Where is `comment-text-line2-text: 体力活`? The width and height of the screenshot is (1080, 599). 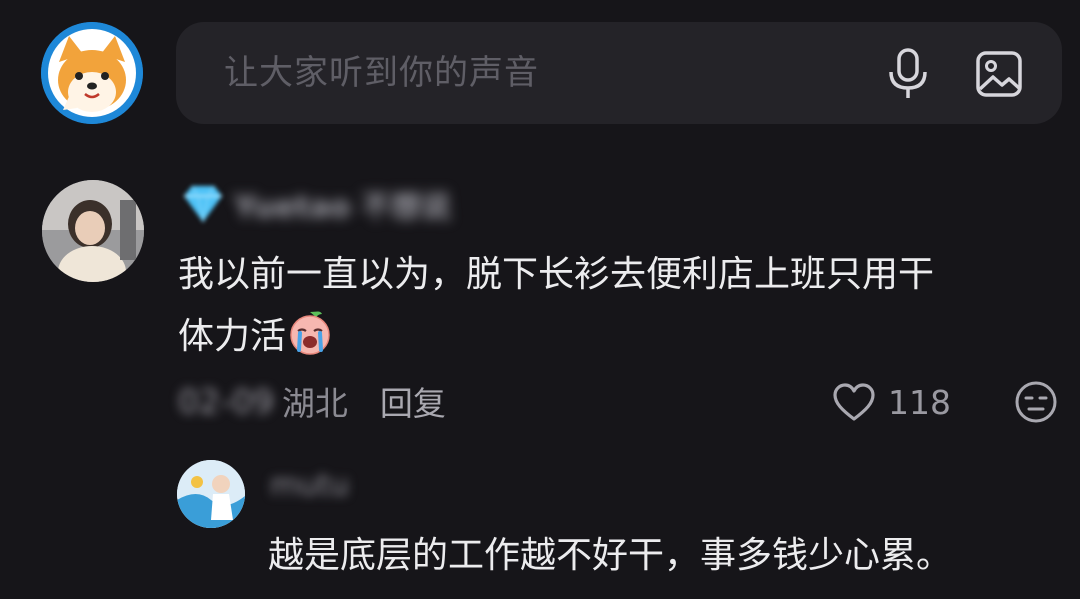 comment-text-line2-text: 体力活 is located at coordinates (232, 336).